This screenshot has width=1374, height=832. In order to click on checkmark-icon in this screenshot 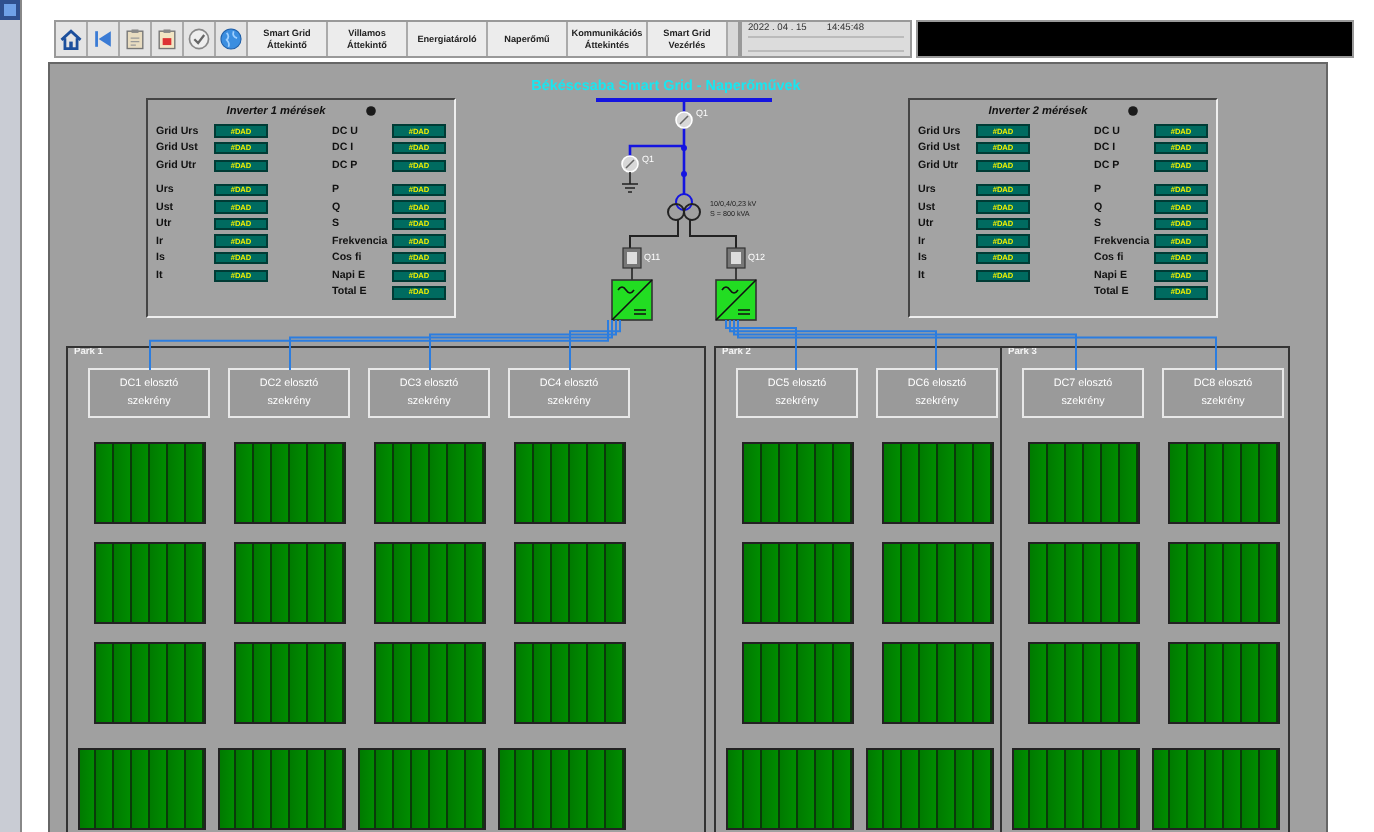, I will do `click(199, 39)`.